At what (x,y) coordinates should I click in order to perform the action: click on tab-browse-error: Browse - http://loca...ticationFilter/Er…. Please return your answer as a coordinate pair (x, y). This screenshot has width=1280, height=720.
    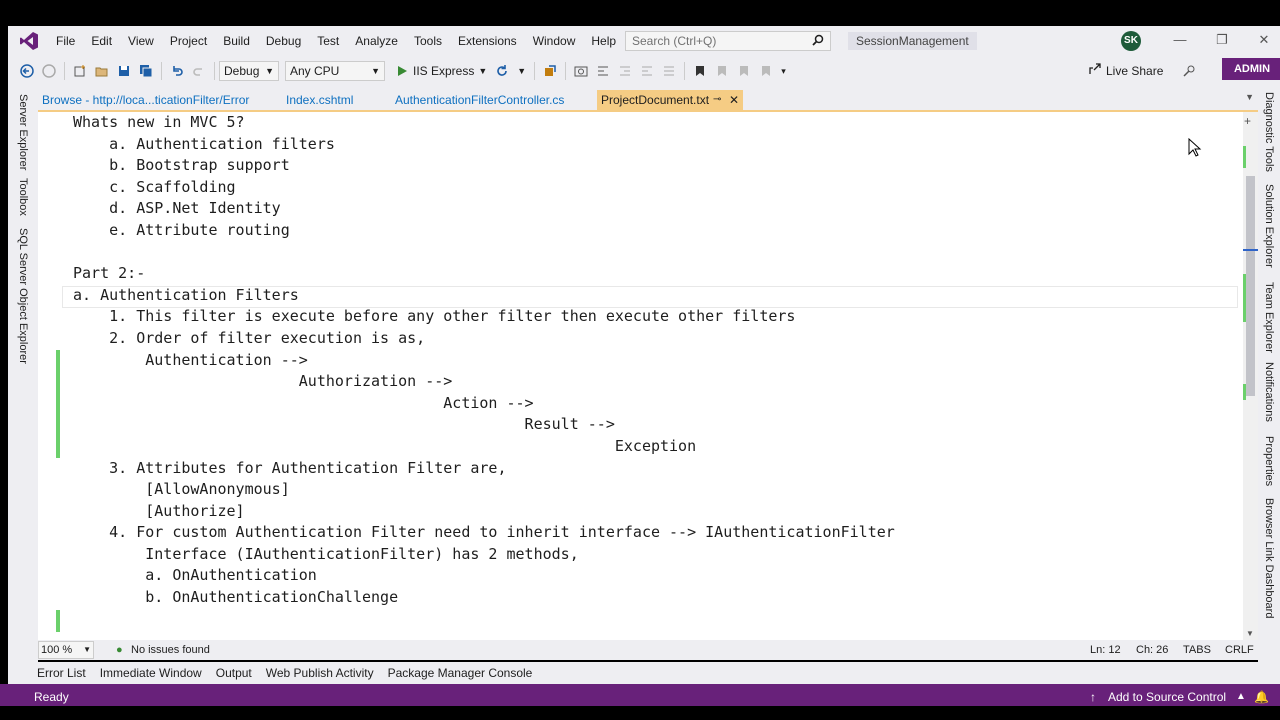
    Looking at the image, I should click on (145, 100).